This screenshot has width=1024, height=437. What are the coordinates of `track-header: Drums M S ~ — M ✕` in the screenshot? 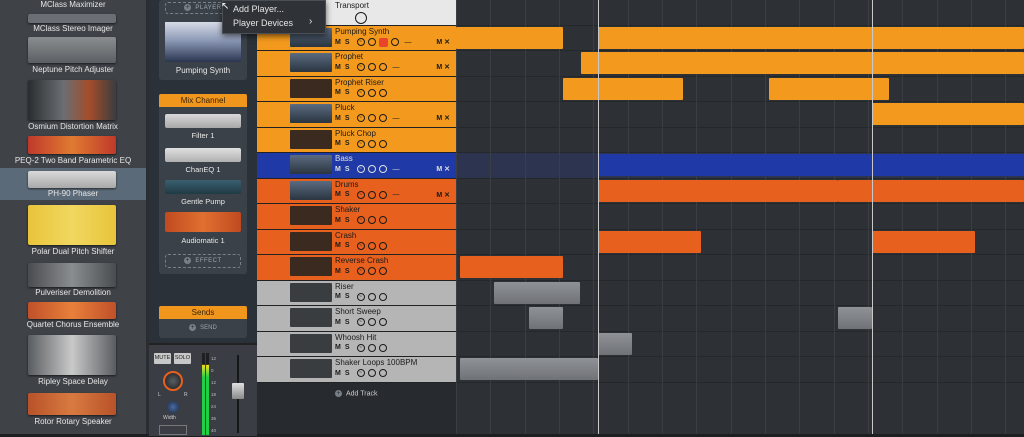 It's located at (356, 191).